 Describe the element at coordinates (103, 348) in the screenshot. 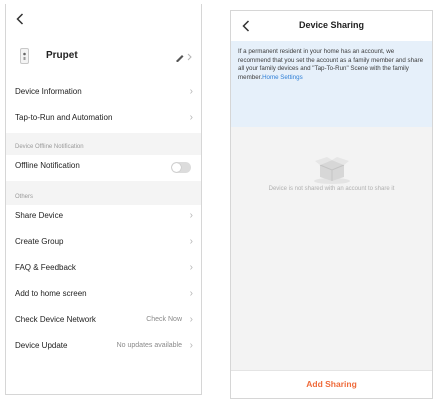

I see `row-device-update: Device Update No updates available ›` at that location.